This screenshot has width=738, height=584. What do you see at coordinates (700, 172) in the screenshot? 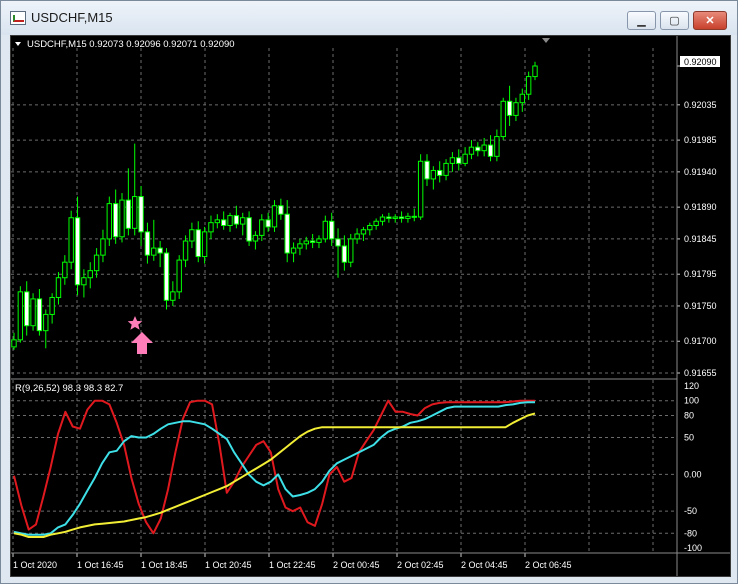
I see `price-tick-label: 0.91940` at bounding box center [700, 172].